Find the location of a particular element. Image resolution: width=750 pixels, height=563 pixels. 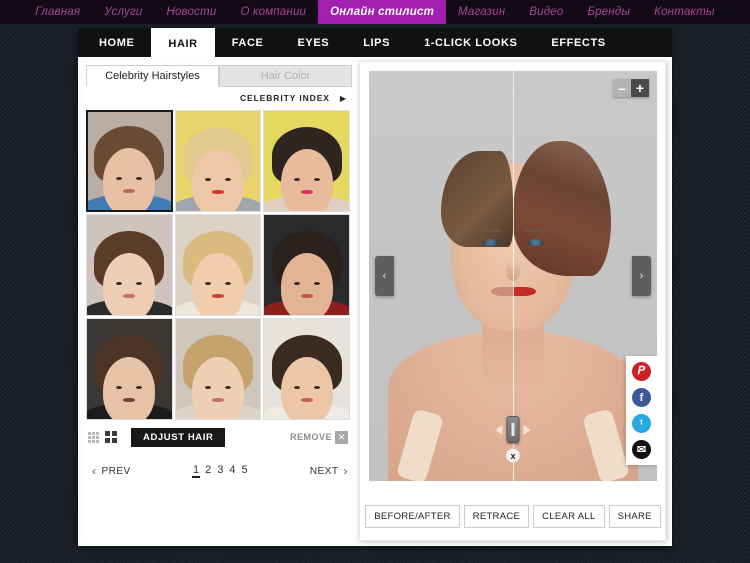

remove-label: REMOVE is located at coordinates (310, 437).